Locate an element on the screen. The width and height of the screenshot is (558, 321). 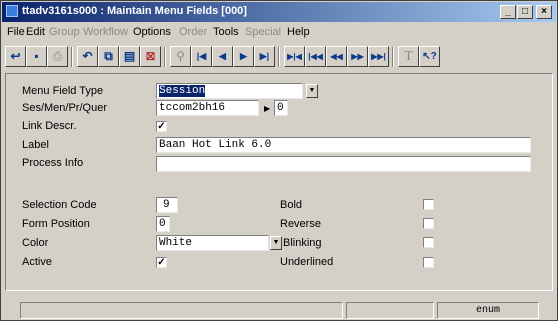
menu-workflow: Workflow is located at coordinates (105, 32).